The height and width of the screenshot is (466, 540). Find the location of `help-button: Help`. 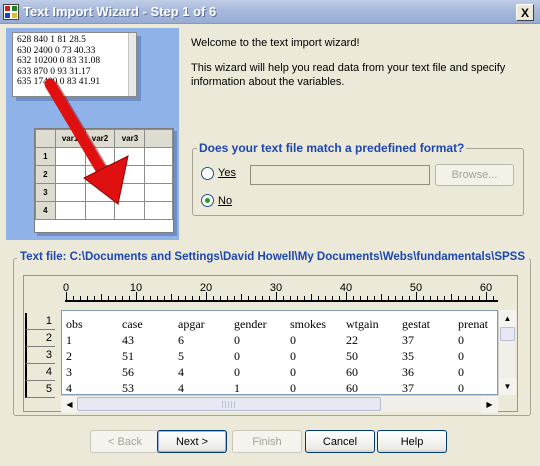

help-button: Help is located at coordinates (412, 441).